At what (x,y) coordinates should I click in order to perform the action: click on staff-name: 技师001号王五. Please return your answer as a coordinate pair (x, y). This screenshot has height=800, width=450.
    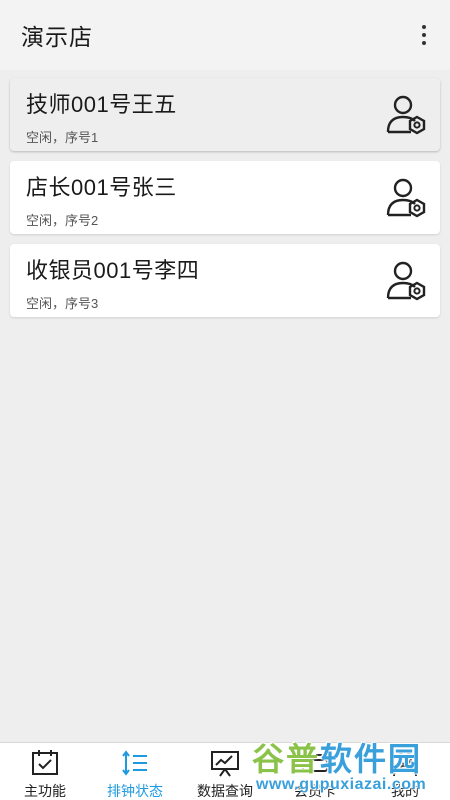
    Looking at the image, I should click on (101, 104).